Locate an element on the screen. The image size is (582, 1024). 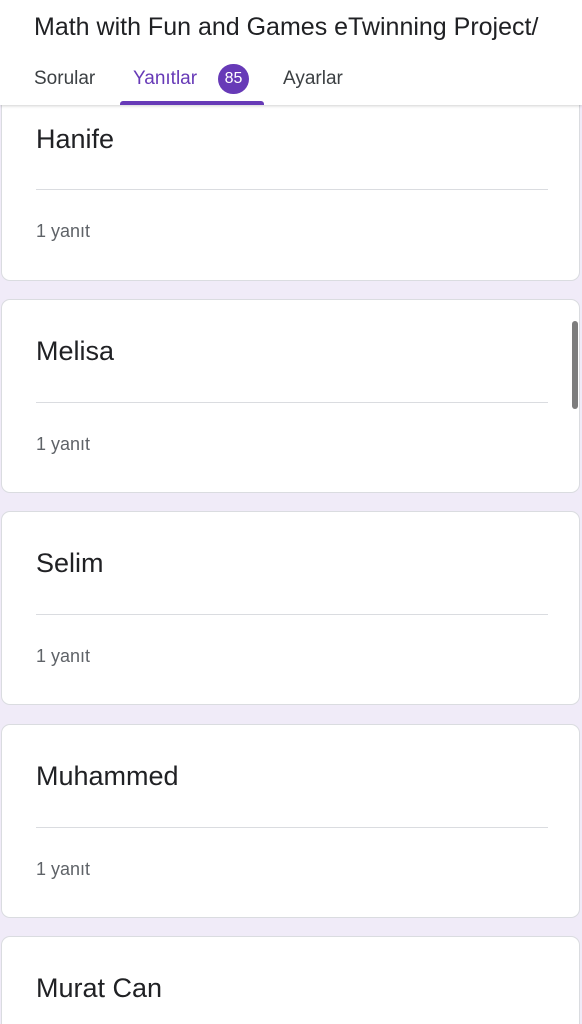
active-tab-indicator is located at coordinates (192, 103).